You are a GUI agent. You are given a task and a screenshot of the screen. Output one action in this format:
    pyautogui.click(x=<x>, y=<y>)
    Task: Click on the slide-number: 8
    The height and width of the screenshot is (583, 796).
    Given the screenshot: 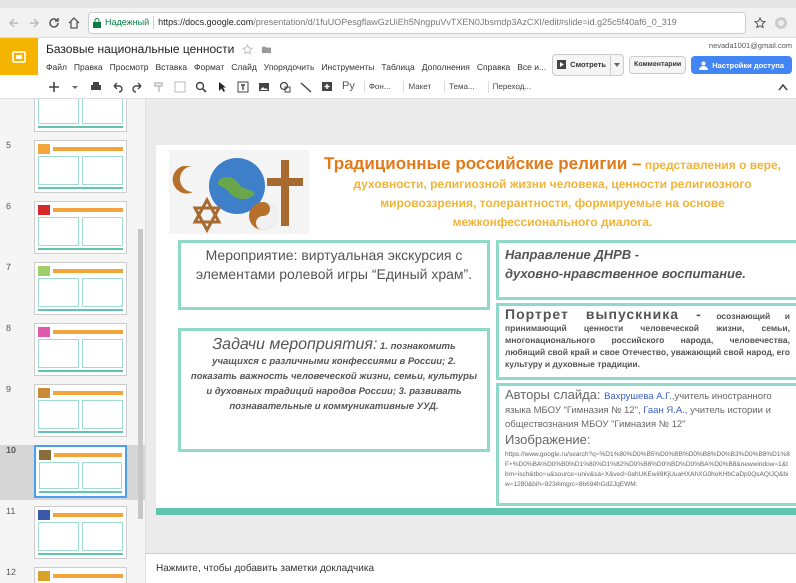 What is the action you would take?
    pyautogui.click(x=9, y=328)
    